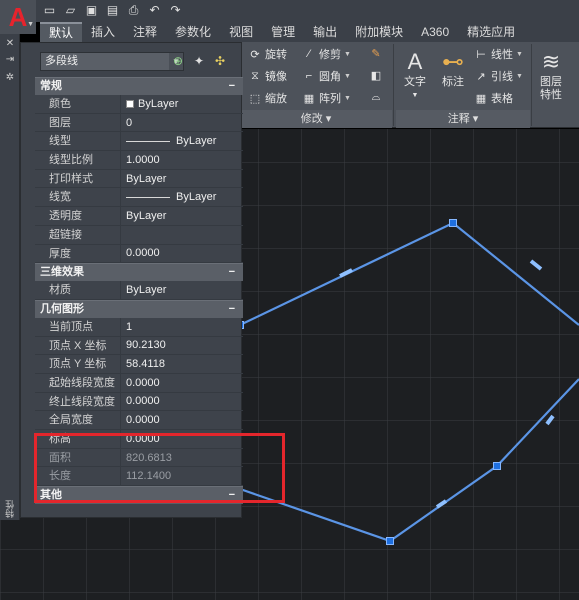 This screenshot has height=600, width=579. Describe the element at coordinates (309, 98) in the screenshot. I see `array-icon: ▦` at that location.